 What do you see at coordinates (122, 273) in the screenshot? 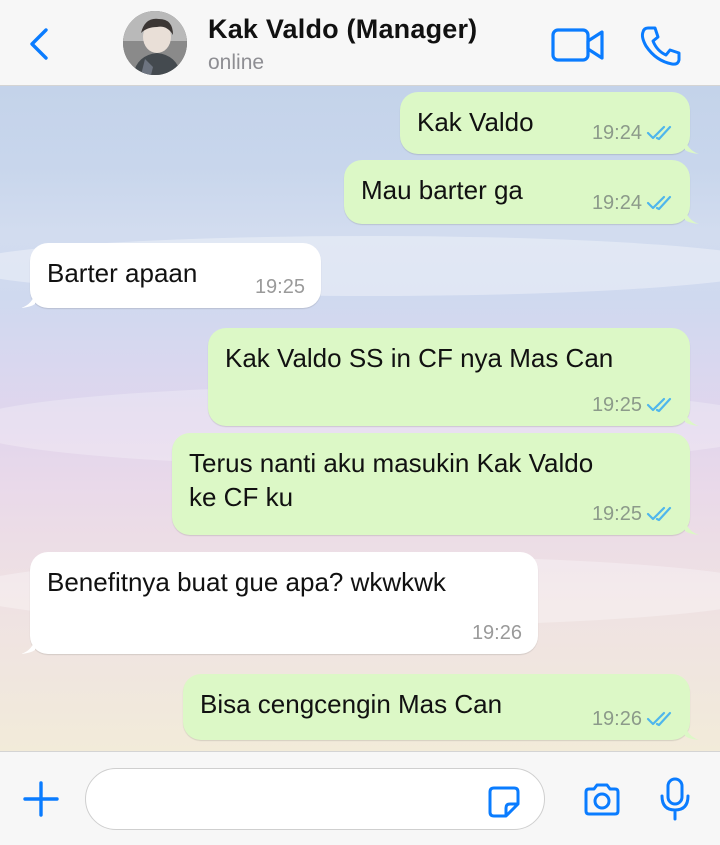
I see `message-text: Barter apaan` at bounding box center [122, 273].